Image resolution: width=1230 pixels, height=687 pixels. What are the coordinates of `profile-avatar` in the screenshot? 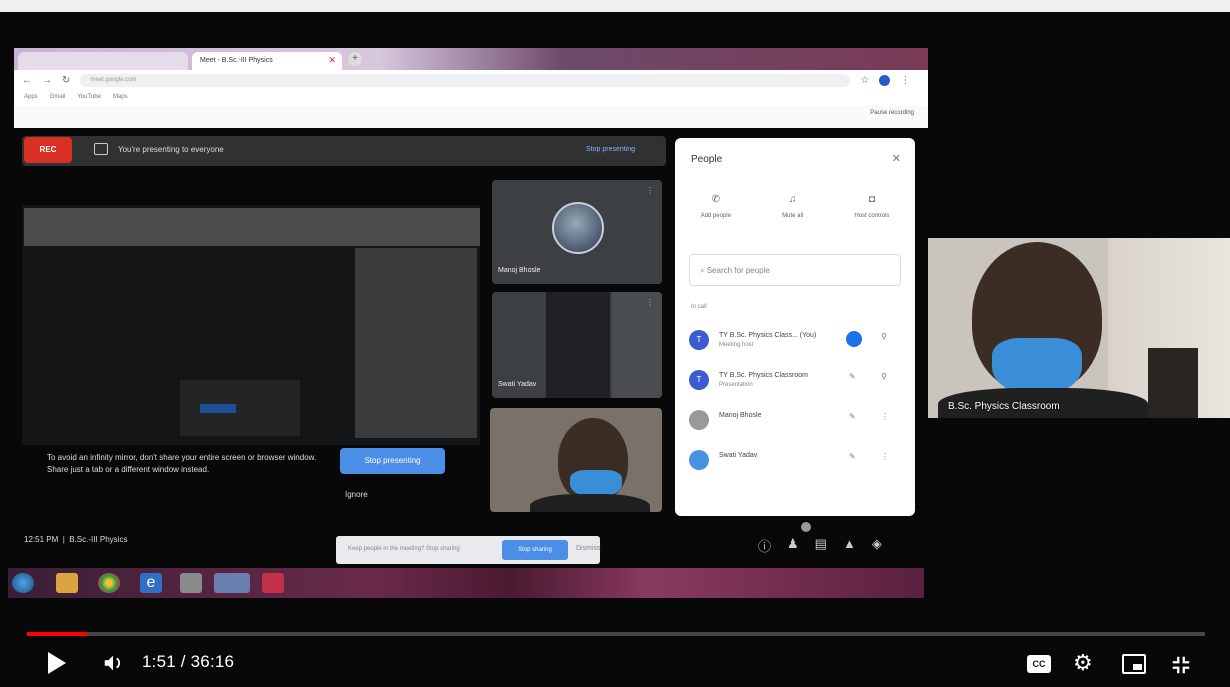 It's located at (885, 80).